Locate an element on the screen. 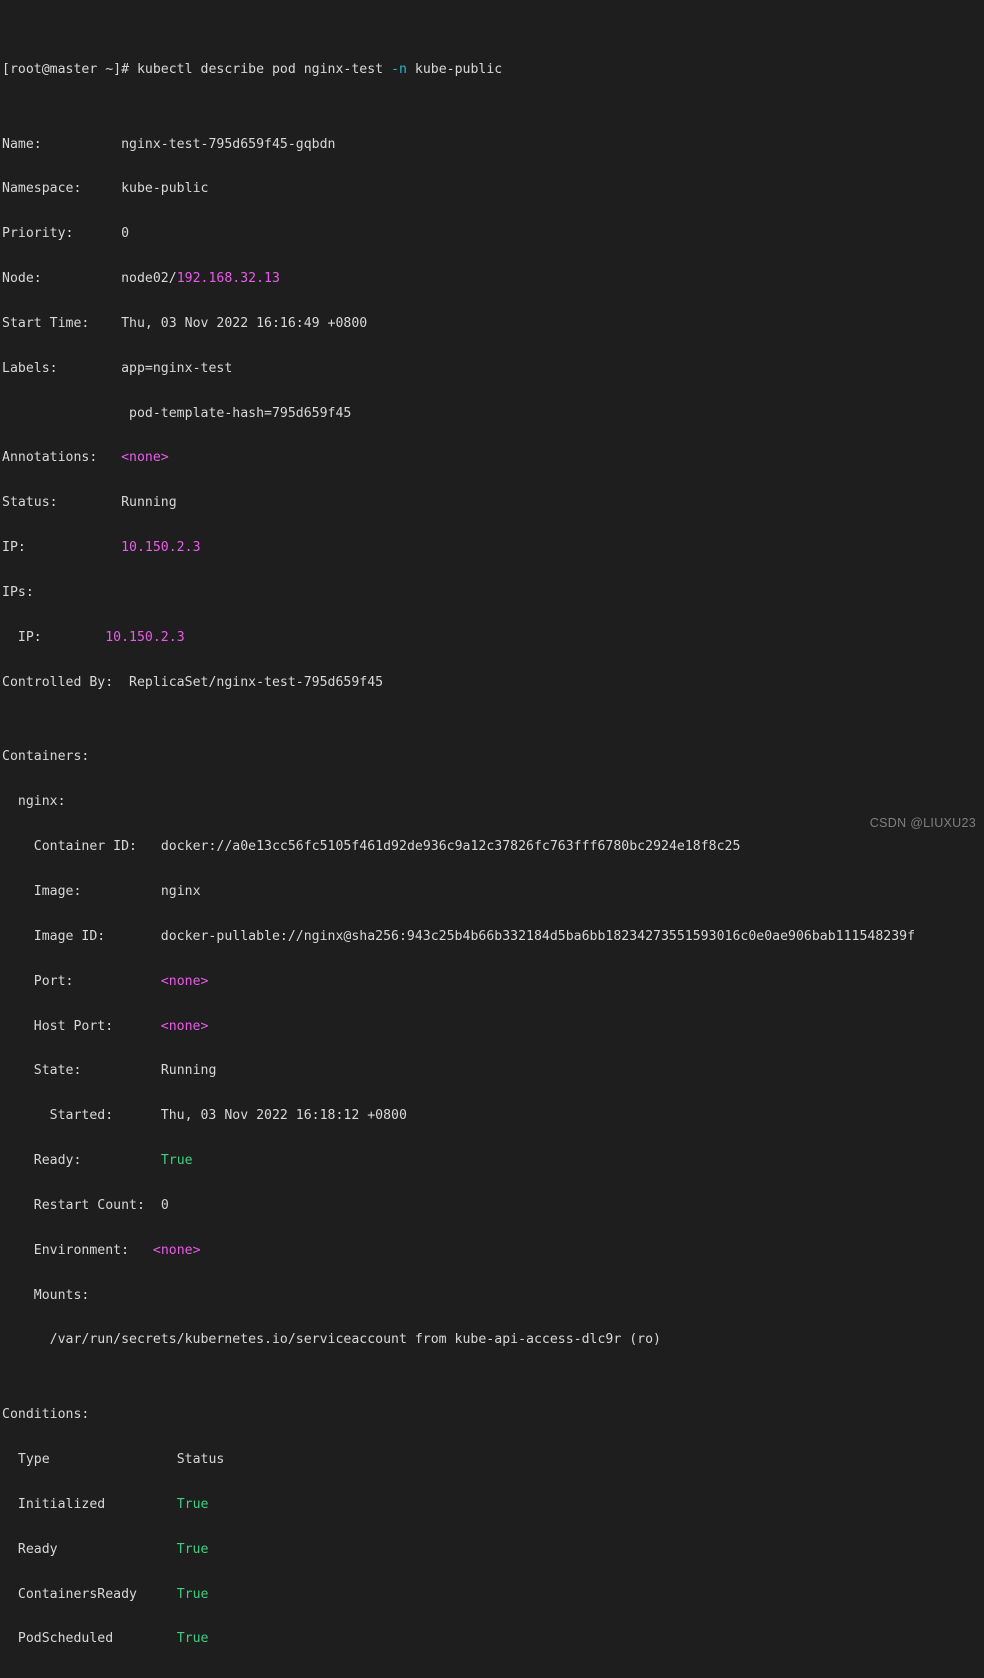 Image resolution: width=984 pixels, height=1678 pixels. containers-section-header: Containers: is located at coordinates (46, 757).